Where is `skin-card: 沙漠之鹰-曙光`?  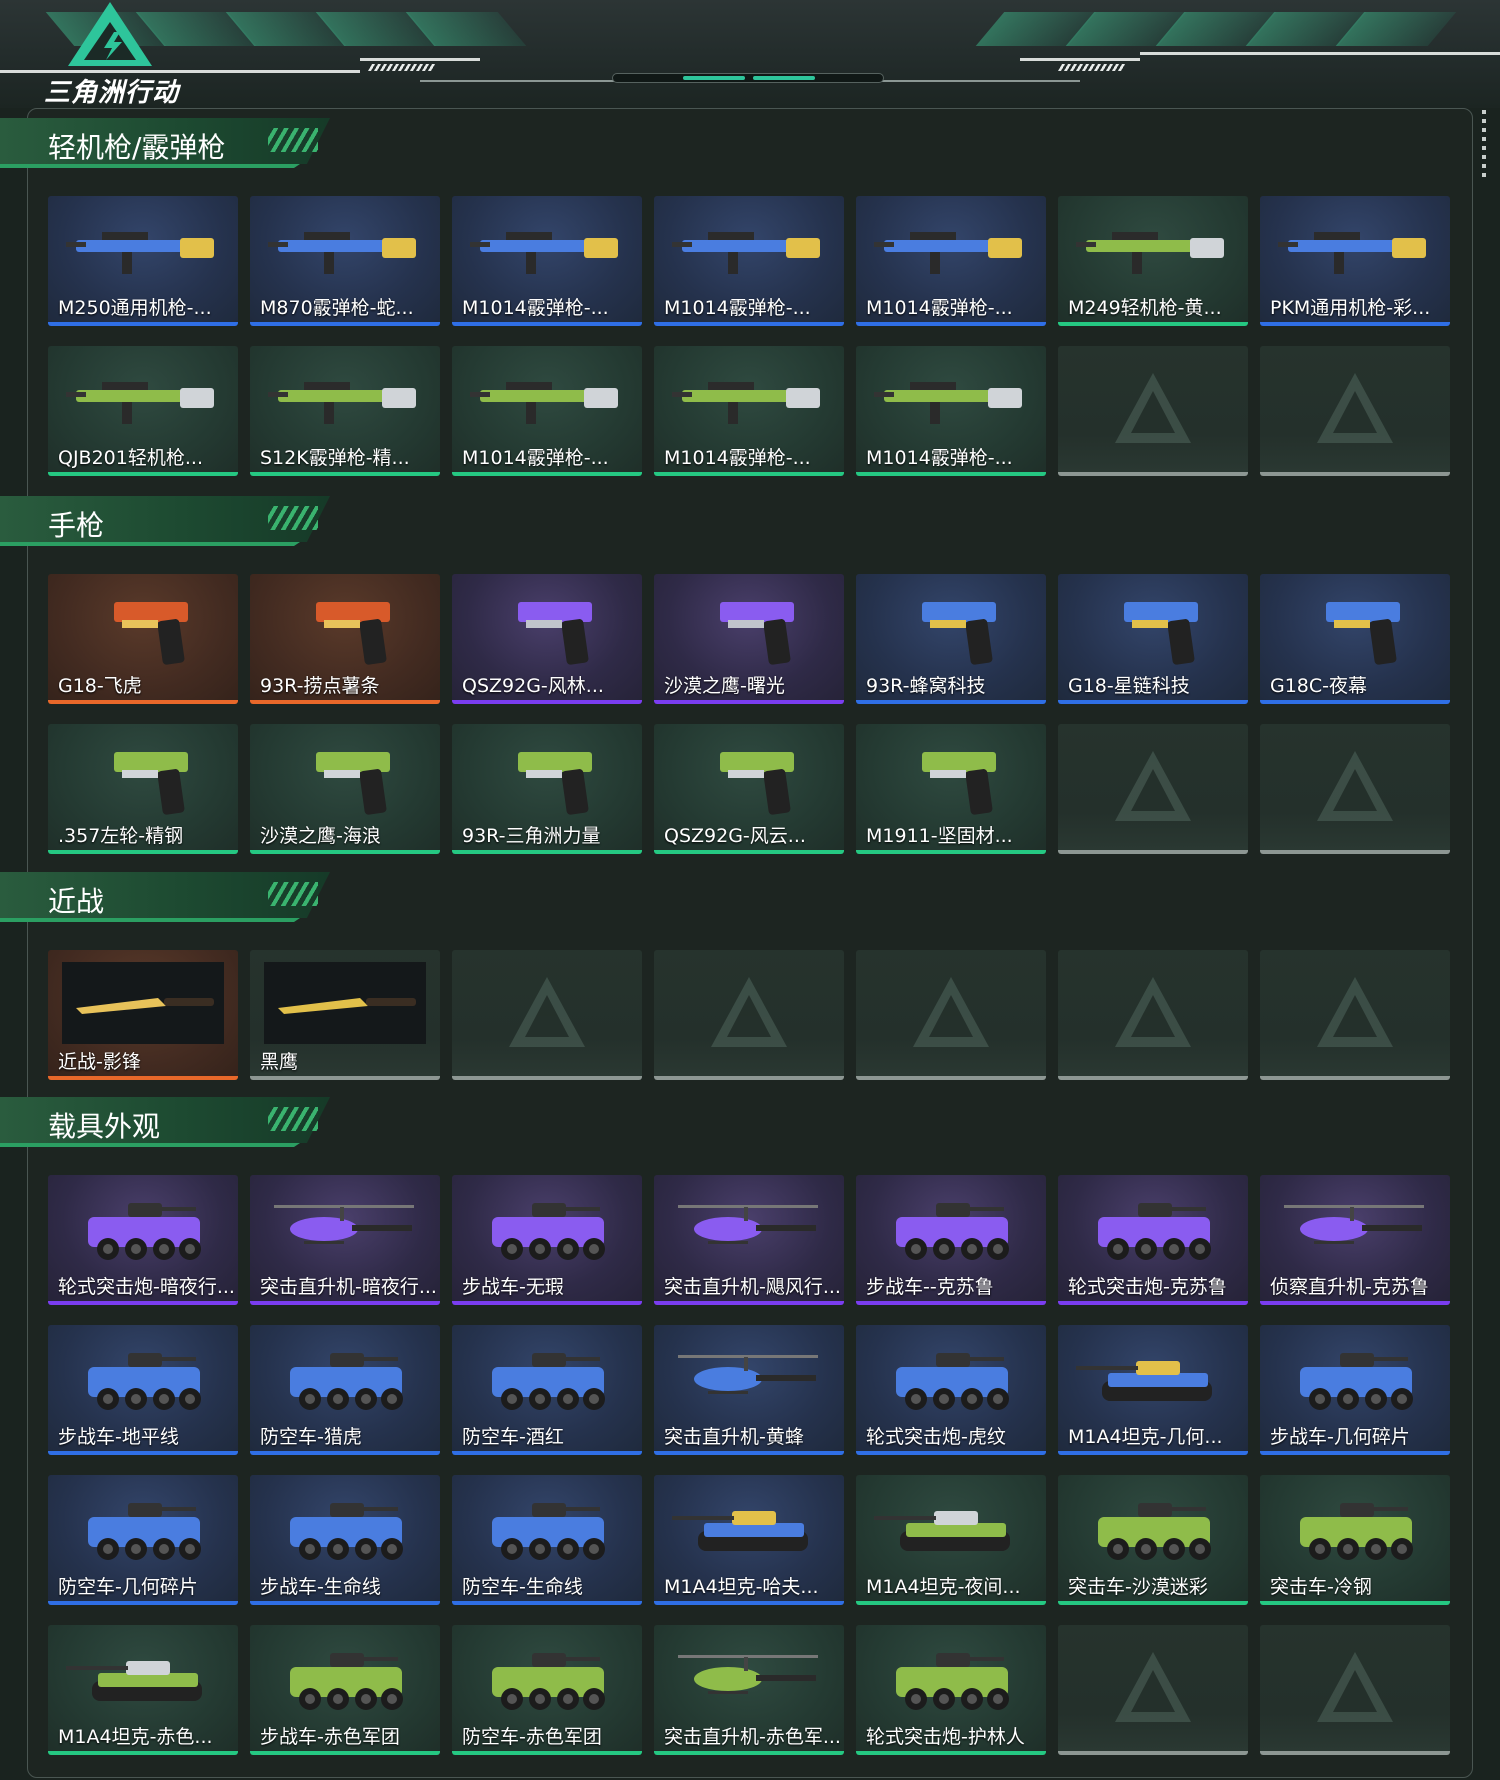
skin-card: 沙漠之鹰-曙光 is located at coordinates (749, 639).